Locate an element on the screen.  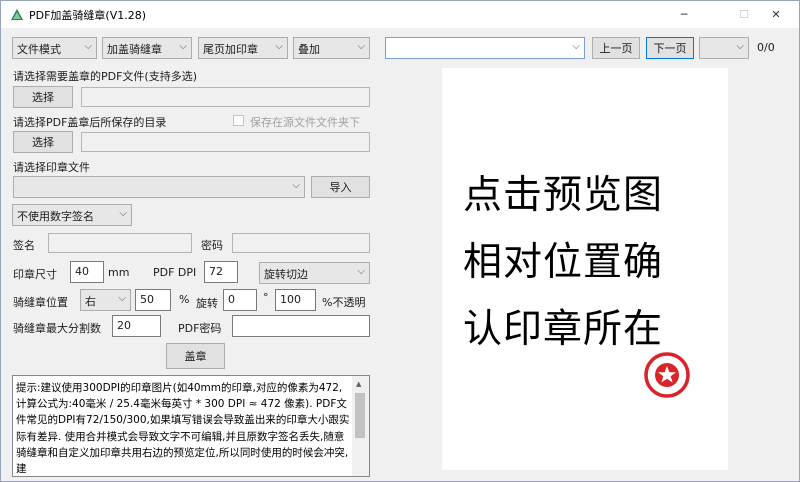
app-logo-icon is located at coordinates (17, 14).